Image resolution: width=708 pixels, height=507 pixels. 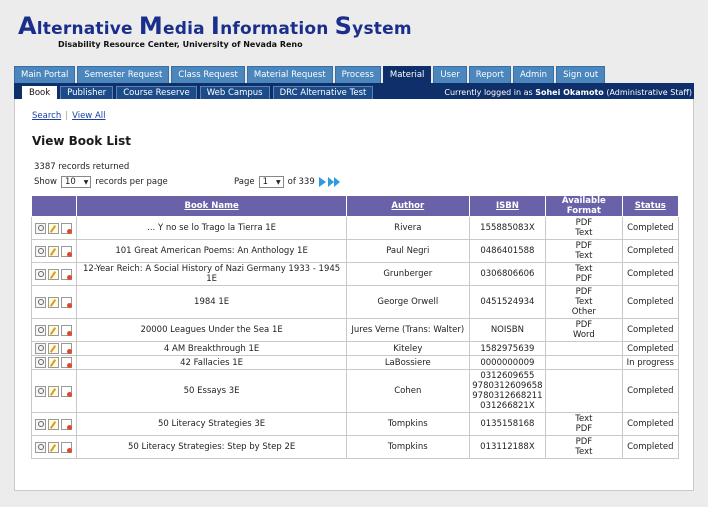 I want to click on main-tab-material-request: Material Request, so click(x=289, y=74).